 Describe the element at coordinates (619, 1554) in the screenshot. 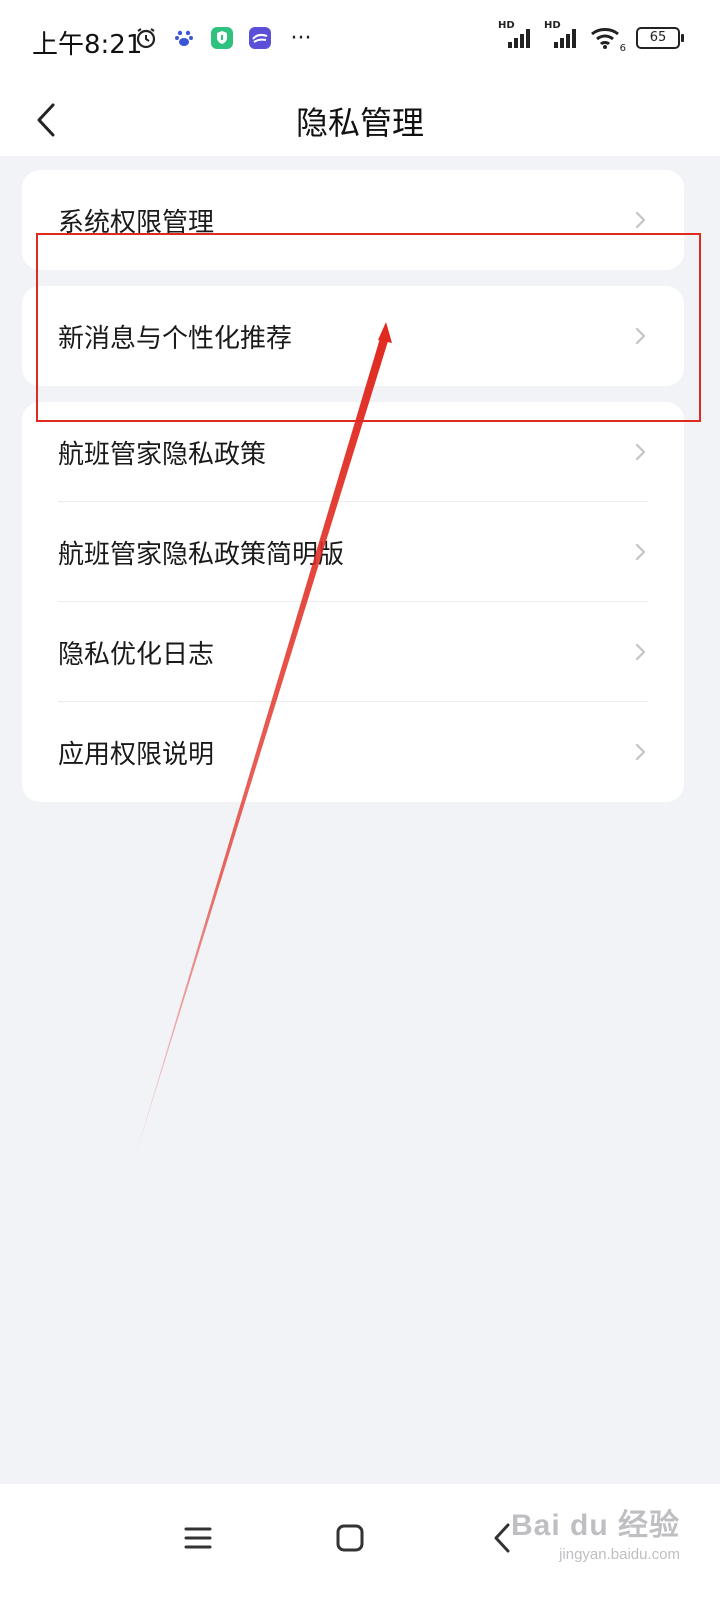

I see `watermark-sub: jingyan.baidu.com` at that location.